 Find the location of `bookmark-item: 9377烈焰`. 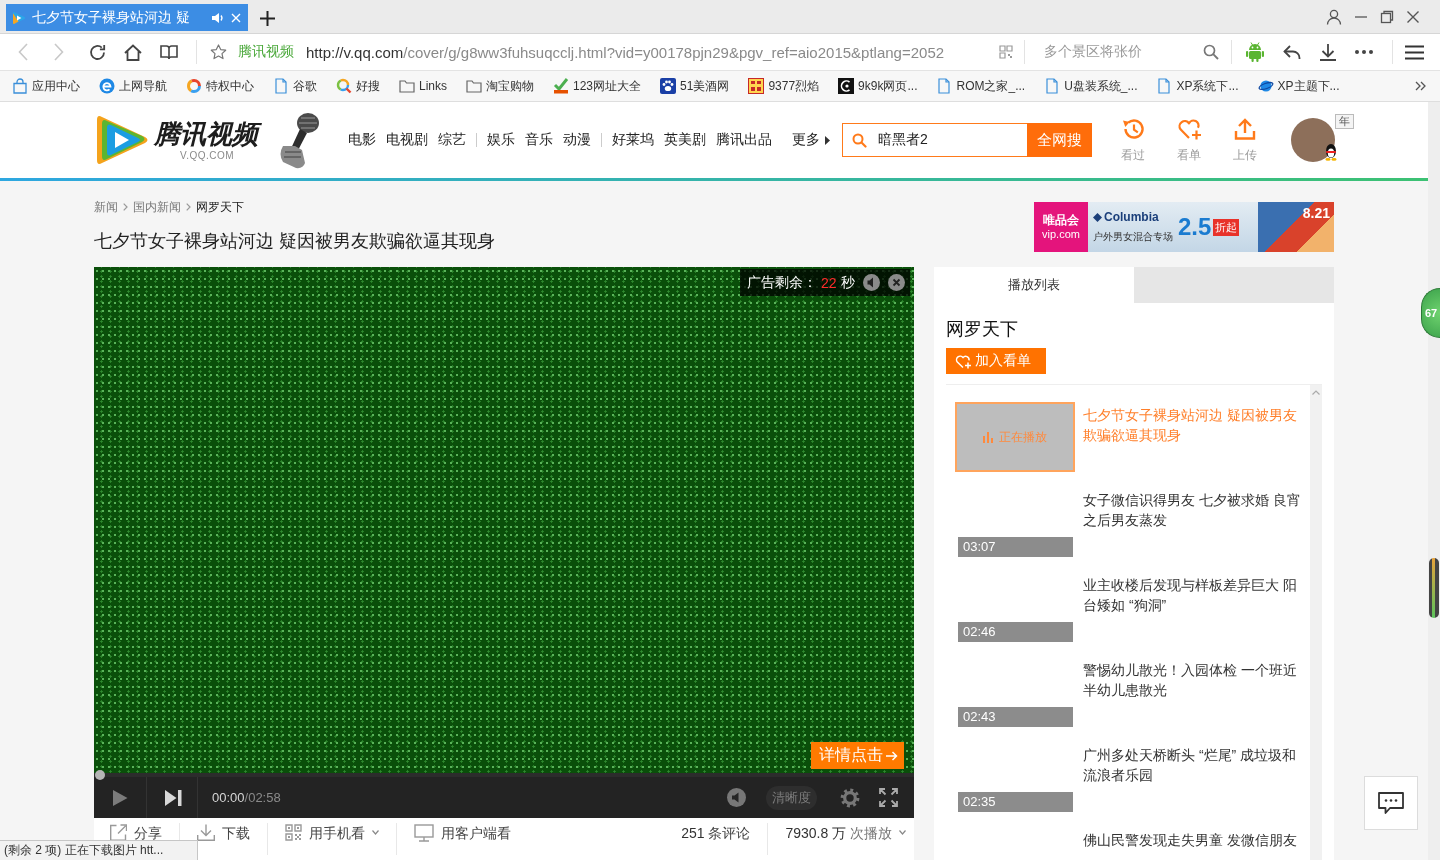

bookmark-item: 9377烈焰 is located at coordinates (784, 86).